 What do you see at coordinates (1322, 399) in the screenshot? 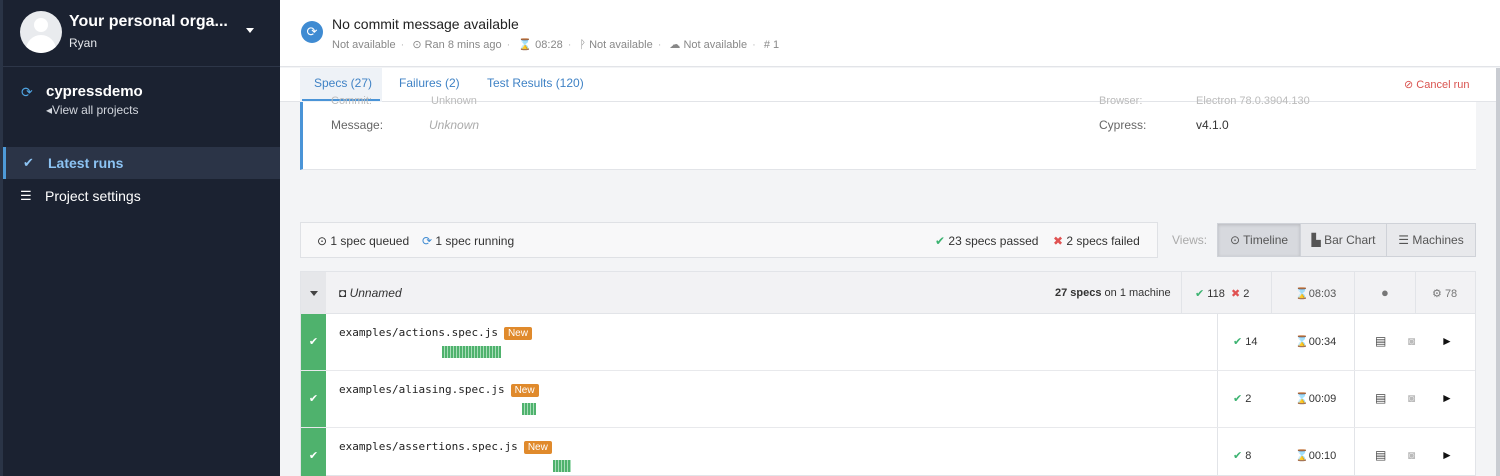
I see `spec-duration-value: 00:09` at bounding box center [1322, 399].